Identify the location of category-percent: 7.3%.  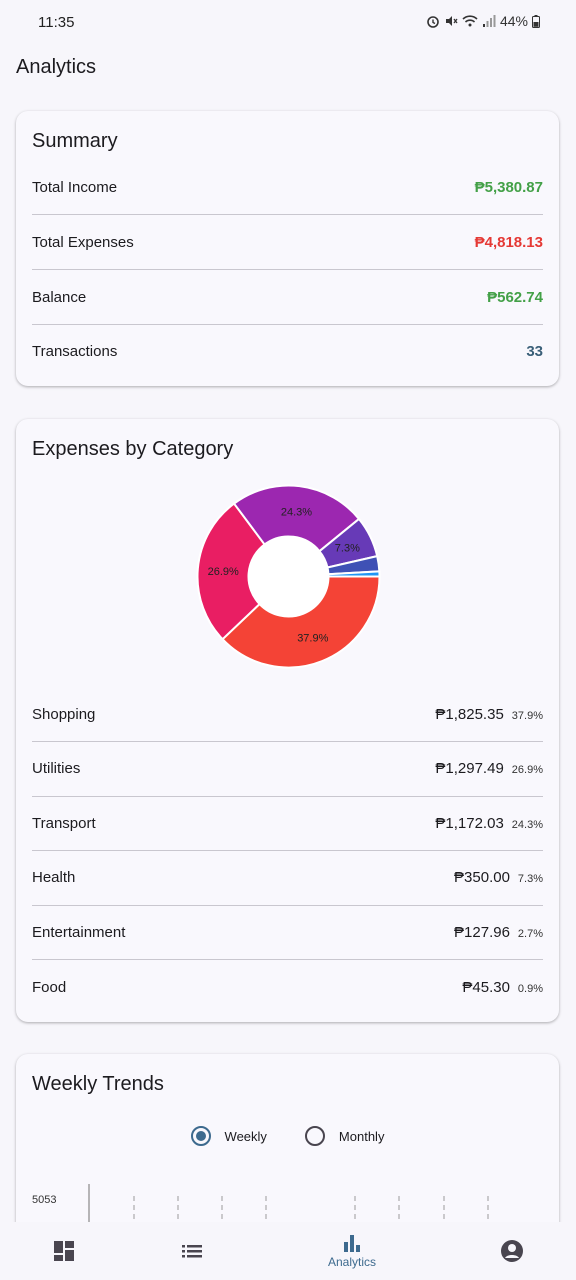
(530, 878).